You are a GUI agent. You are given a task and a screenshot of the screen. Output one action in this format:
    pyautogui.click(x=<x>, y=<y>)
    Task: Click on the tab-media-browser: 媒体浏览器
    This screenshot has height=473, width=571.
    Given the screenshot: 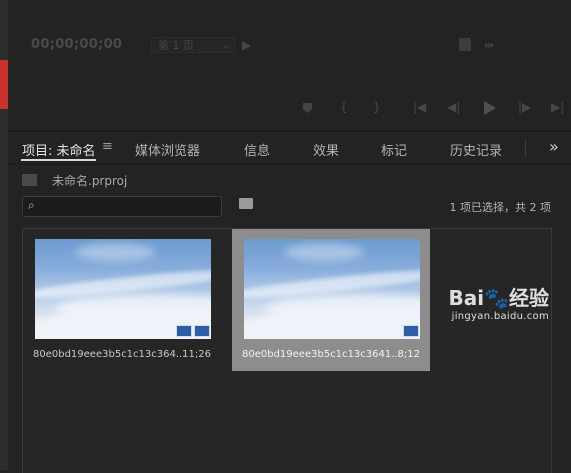 What is the action you would take?
    pyautogui.click(x=167, y=149)
    